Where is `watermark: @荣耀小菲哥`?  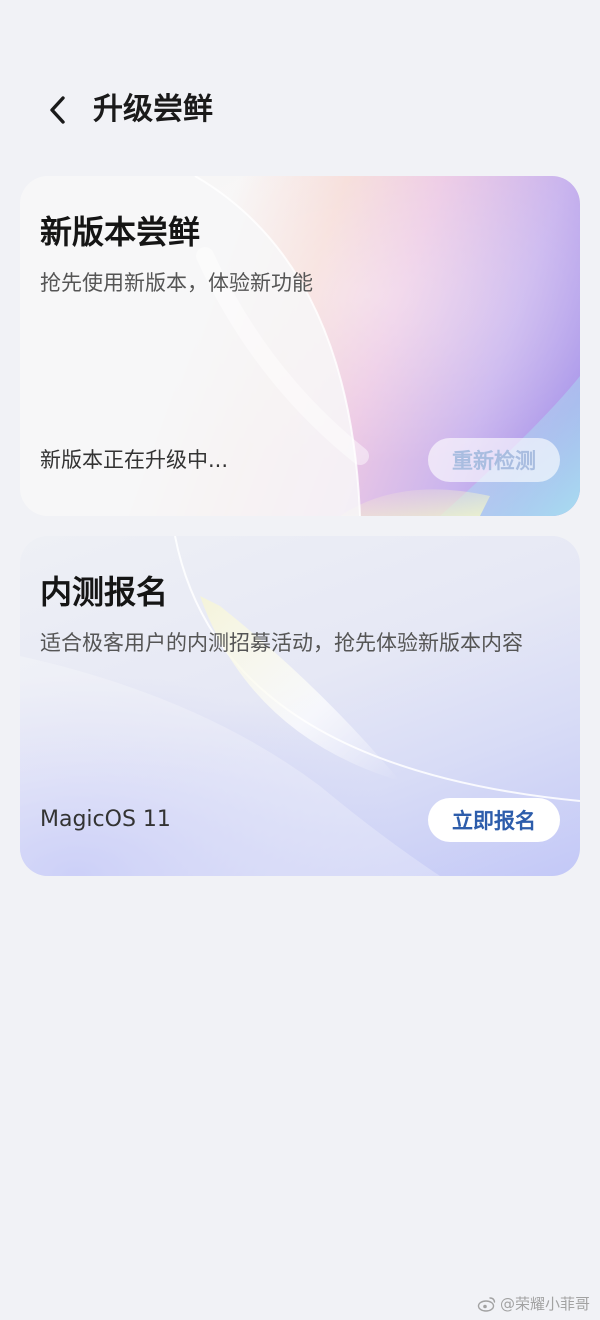 watermark: @荣耀小菲哥 is located at coordinates (533, 1303).